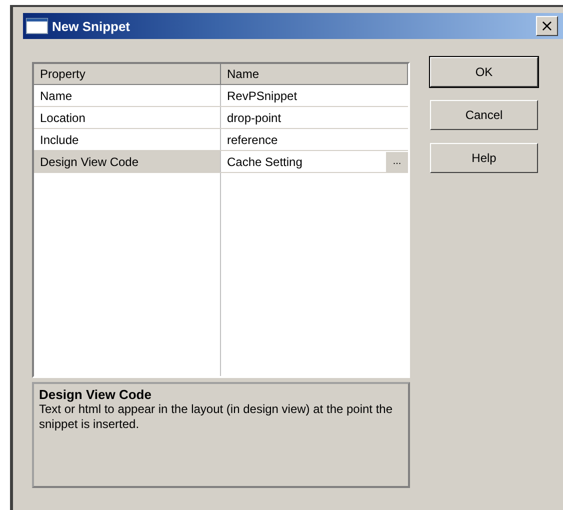 The width and height of the screenshot is (563, 510). Describe the element at coordinates (216, 417) in the screenshot. I see `description-text: Text or html to appear in the layout (in design view) at the point the snippet is inserted.` at that location.